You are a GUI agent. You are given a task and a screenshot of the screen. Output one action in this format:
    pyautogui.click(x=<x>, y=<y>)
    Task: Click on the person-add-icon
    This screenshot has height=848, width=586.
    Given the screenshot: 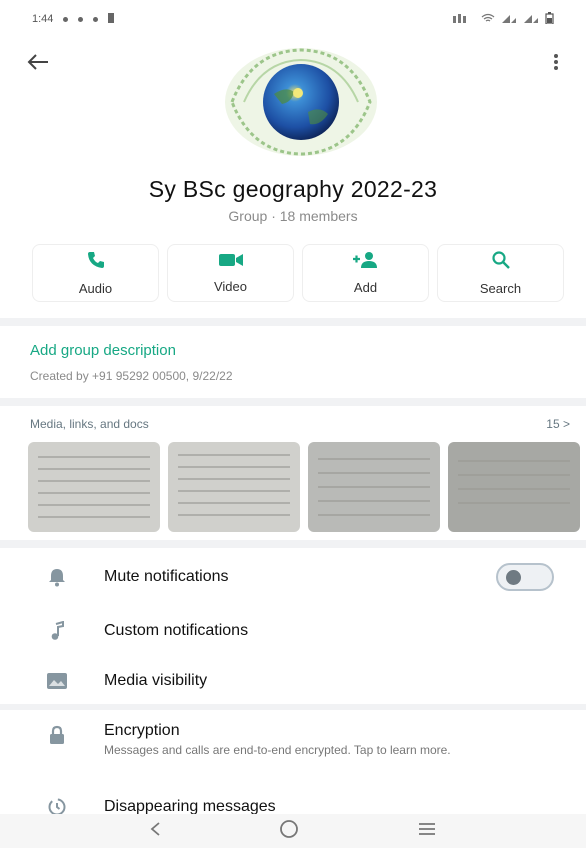 What is the action you would take?
    pyautogui.click(x=366, y=262)
    